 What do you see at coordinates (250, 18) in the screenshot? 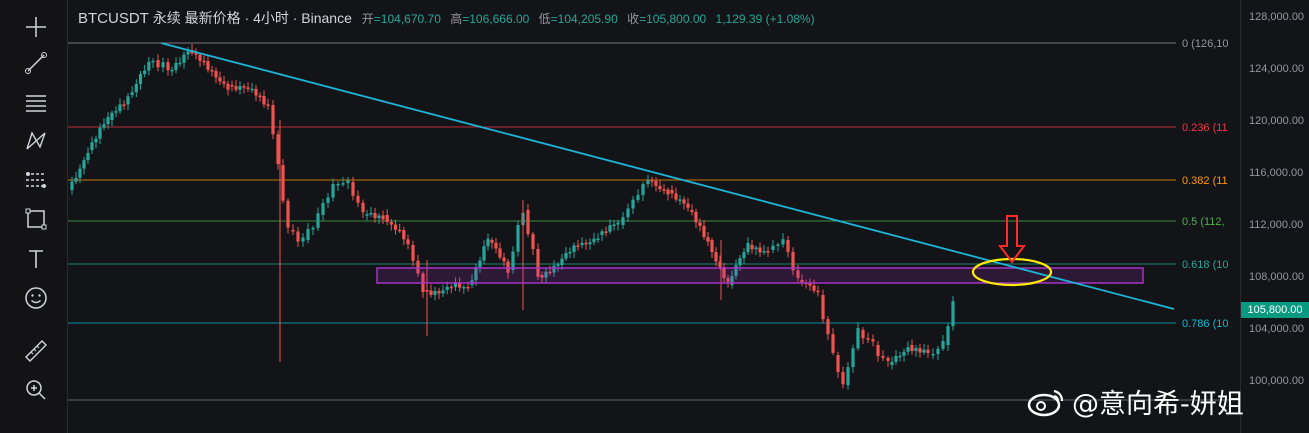
I see `symbol-meta: 永续 最新价格 · 4小时 · Binance` at bounding box center [250, 18].